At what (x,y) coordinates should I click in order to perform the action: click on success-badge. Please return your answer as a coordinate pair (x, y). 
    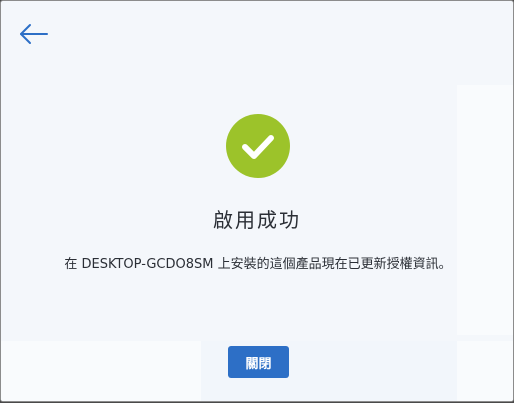
    Looking at the image, I should click on (258, 146).